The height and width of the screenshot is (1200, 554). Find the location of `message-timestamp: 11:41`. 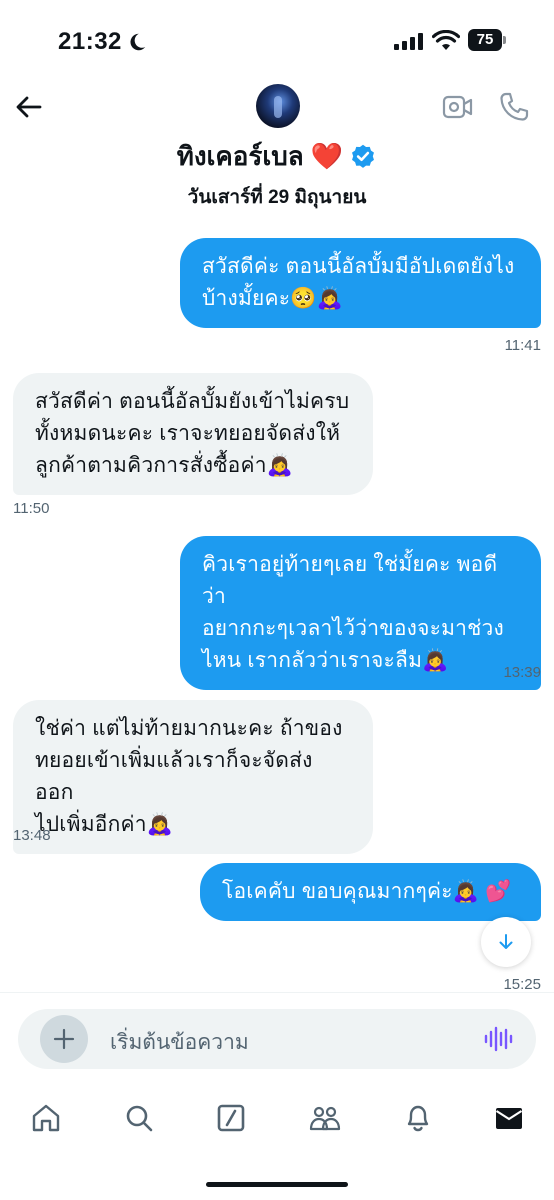

message-timestamp: 11:41 is located at coordinates (522, 345).